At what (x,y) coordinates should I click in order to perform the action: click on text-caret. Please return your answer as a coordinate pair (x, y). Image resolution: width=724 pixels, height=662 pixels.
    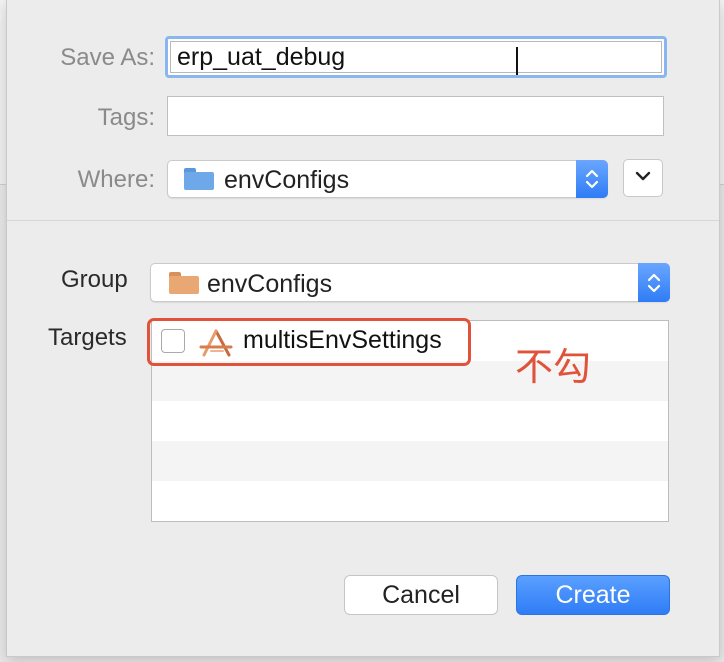
    Looking at the image, I should click on (517, 61).